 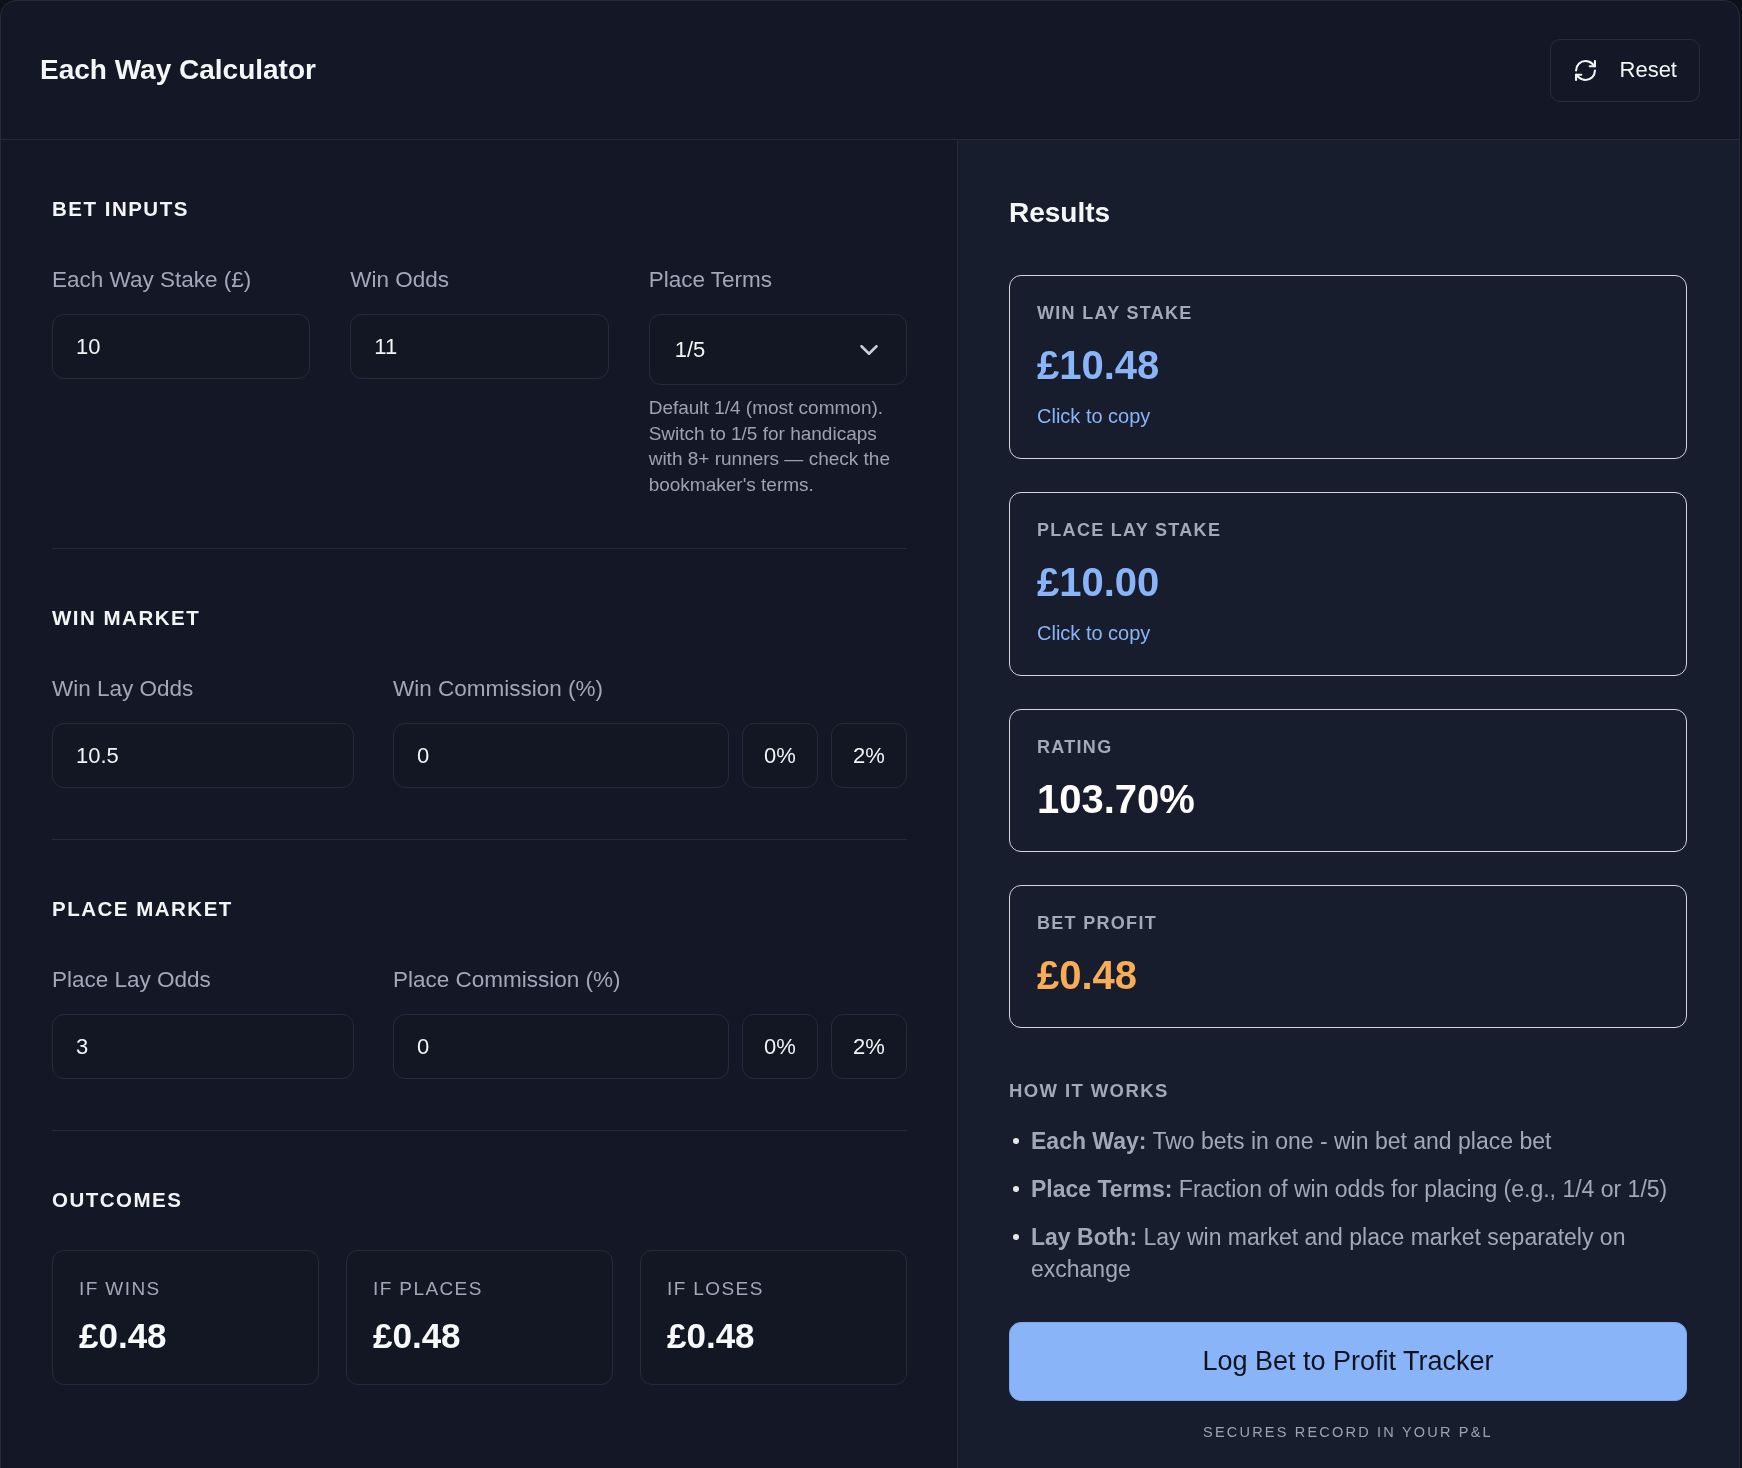 I want to click on field-label: Win Odds, so click(x=400, y=279).